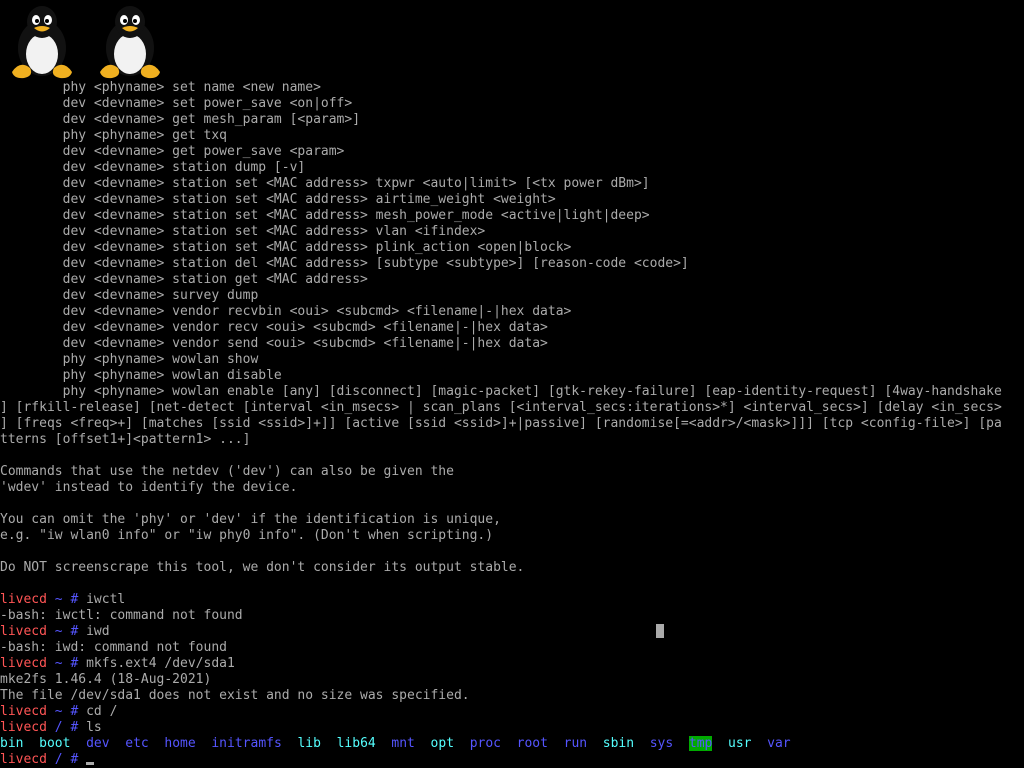  What do you see at coordinates (125, 439) in the screenshot?
I see `help-line: tterns [offset1+]<pattern1> ...]` at bounding box center [125, 439].